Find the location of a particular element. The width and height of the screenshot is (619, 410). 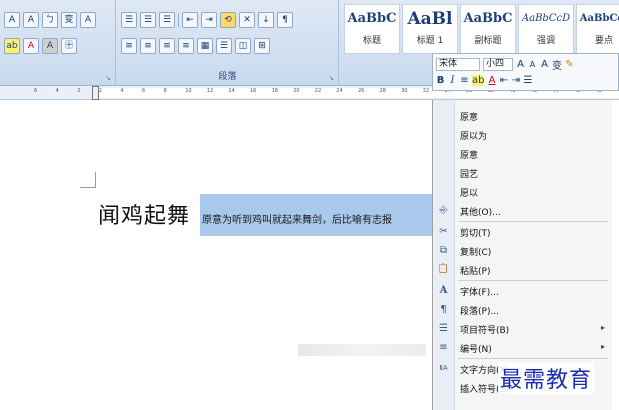

align-left-button: ≡ is located at coordinates (129, 46).